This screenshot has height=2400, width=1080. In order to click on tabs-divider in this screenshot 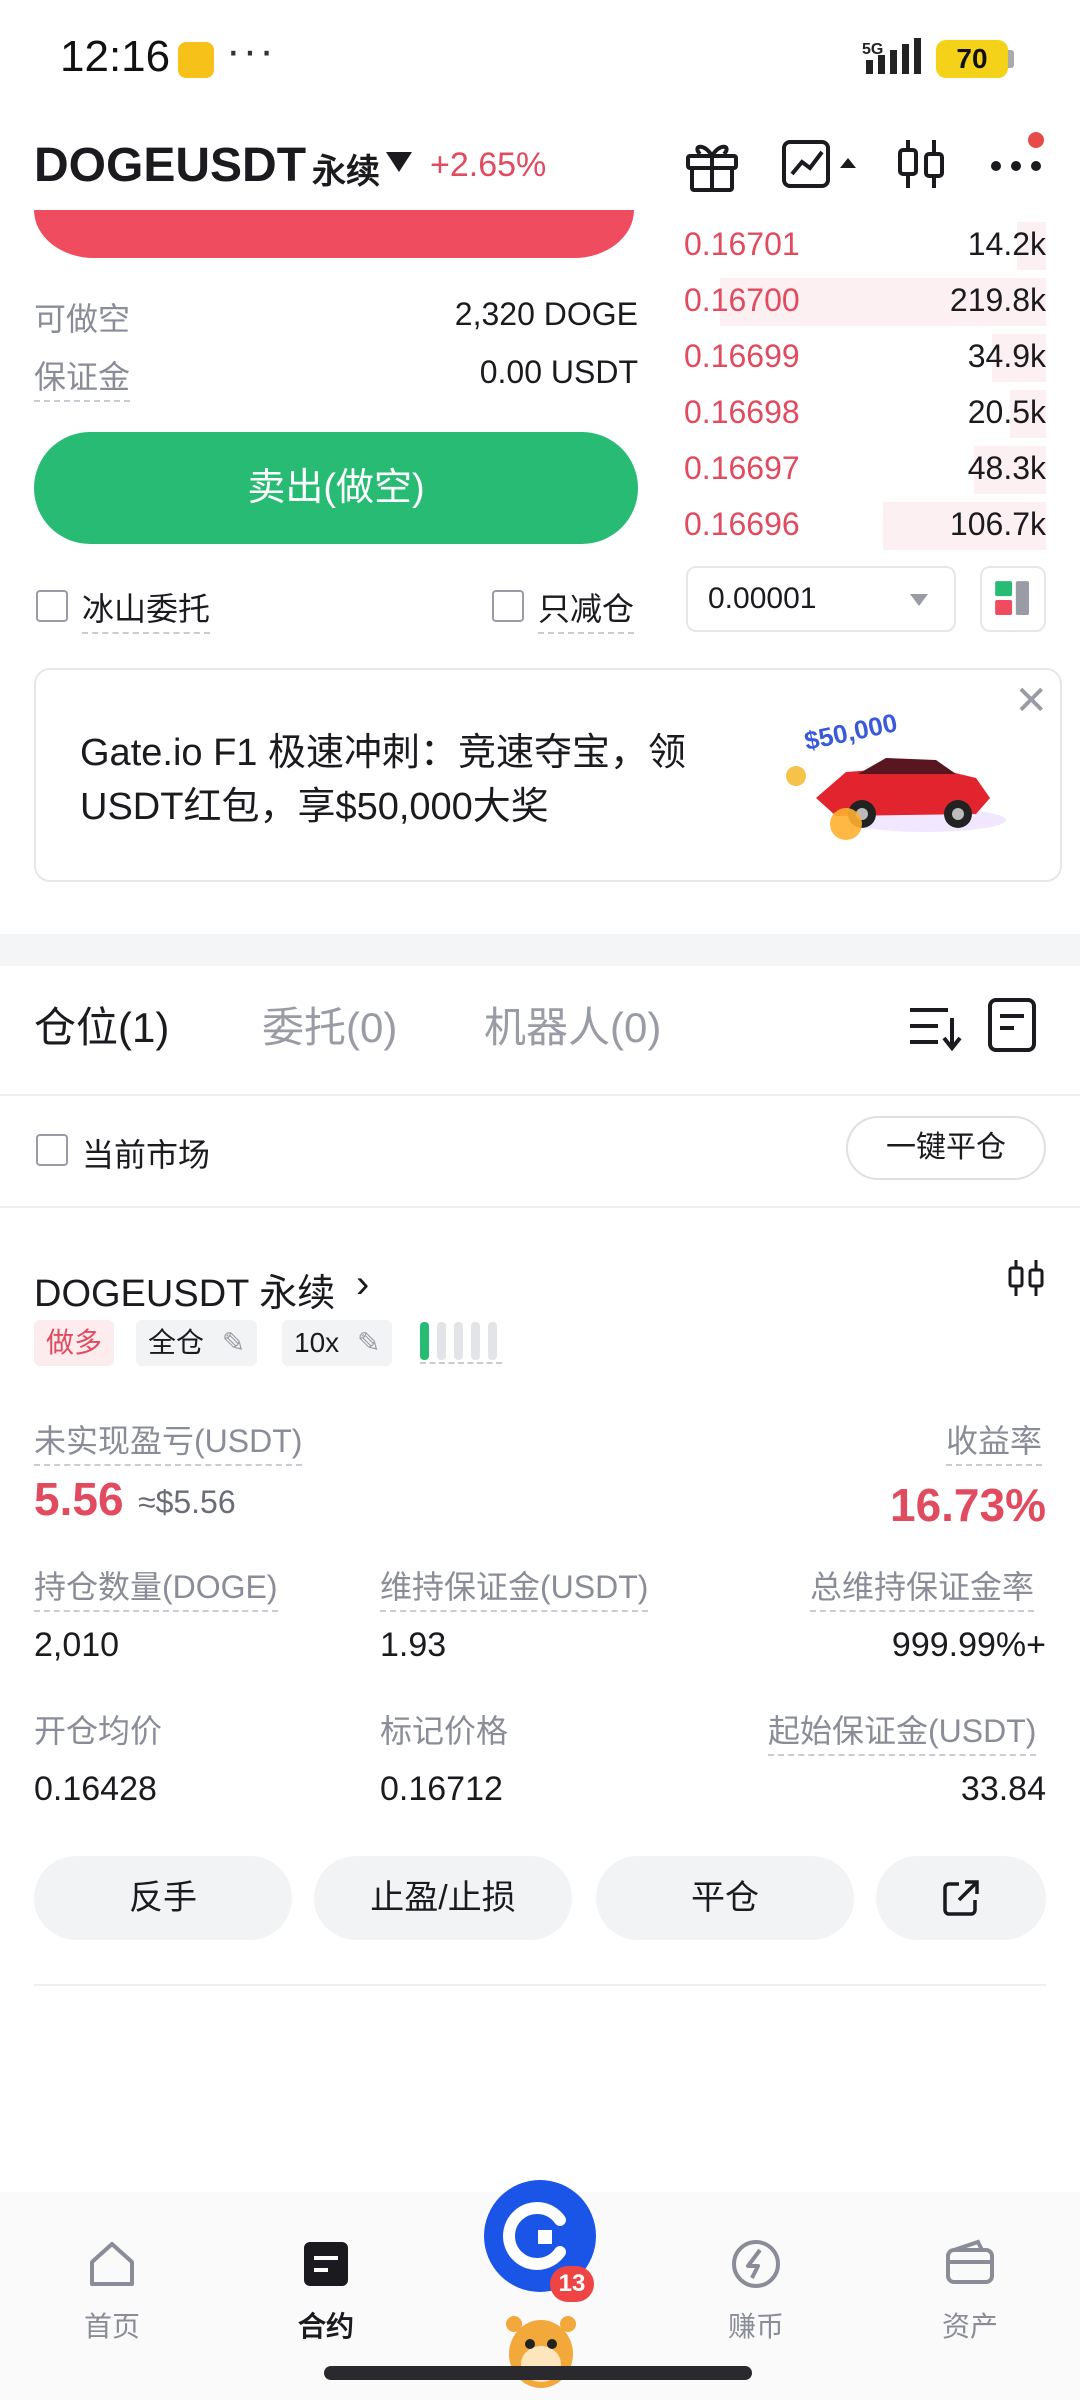, I will do `click(540, 1095)`.